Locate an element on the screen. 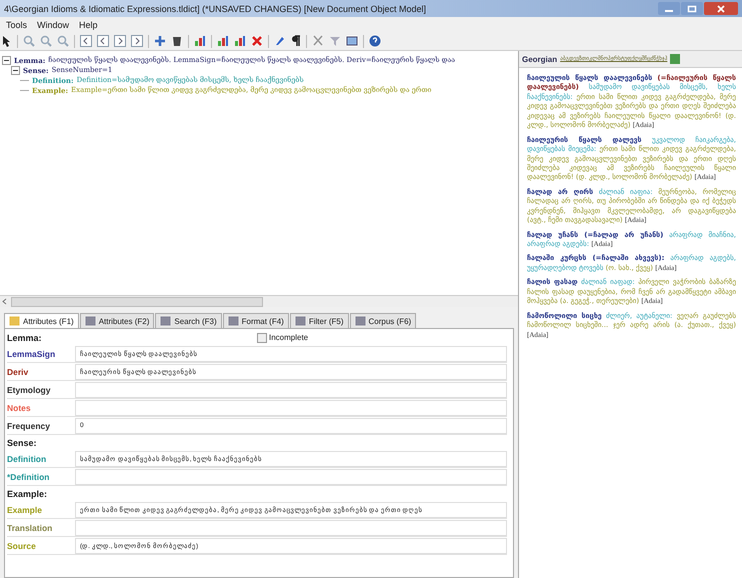  language-label: Georgian is located at coordinates (540, 59).